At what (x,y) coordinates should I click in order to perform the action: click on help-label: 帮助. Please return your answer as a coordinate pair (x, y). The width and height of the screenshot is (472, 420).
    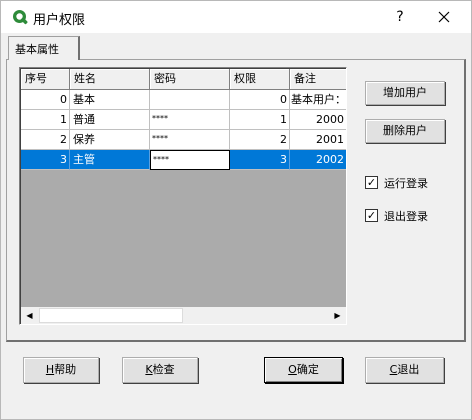
    Looking at the image, I should click on (65, 369).